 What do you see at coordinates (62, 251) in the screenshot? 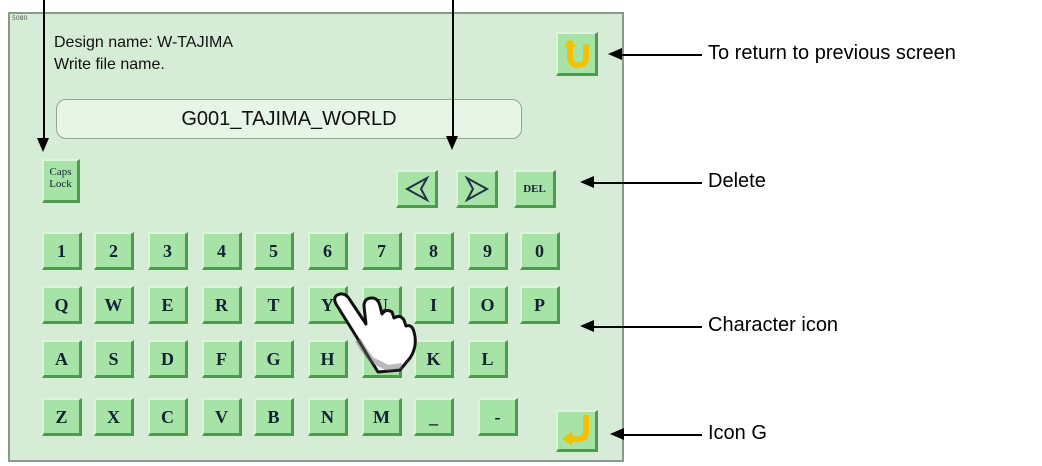
I see `key-1: 1` at bounding box center [62, 251].